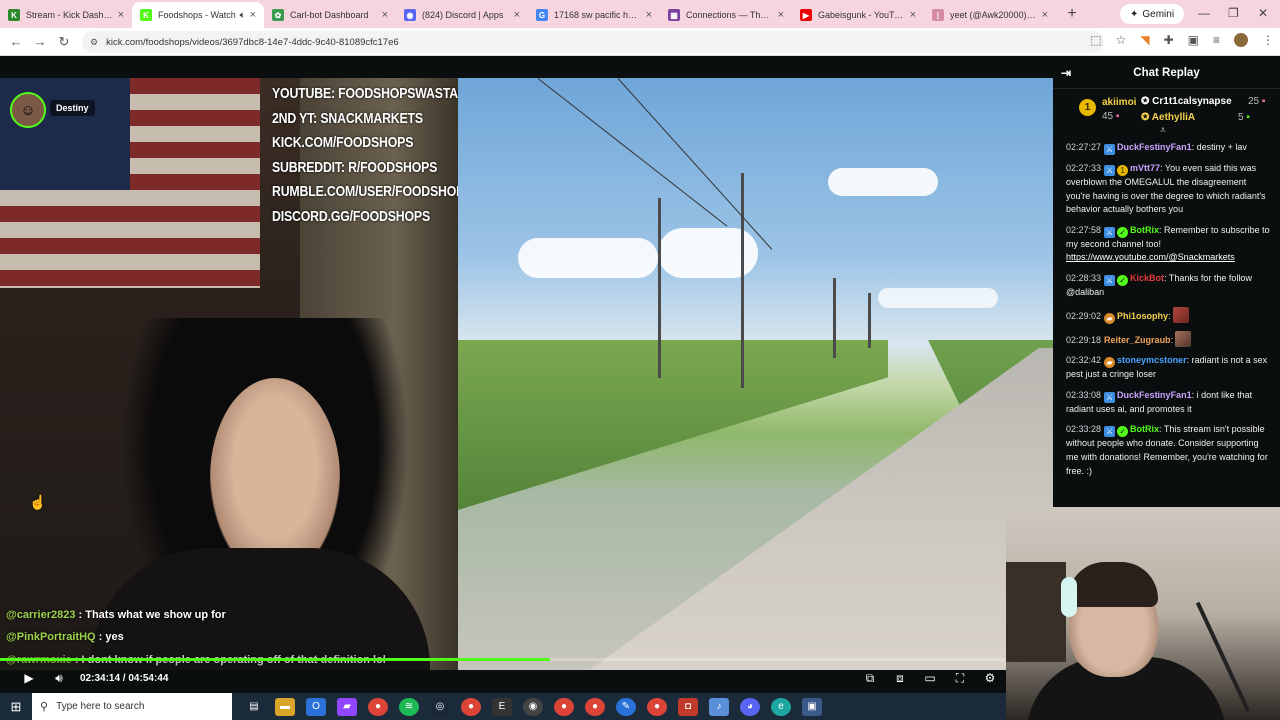 The image size is (1280, 720). I want to click on leader-name: akiimoi, so click(1119, 102).